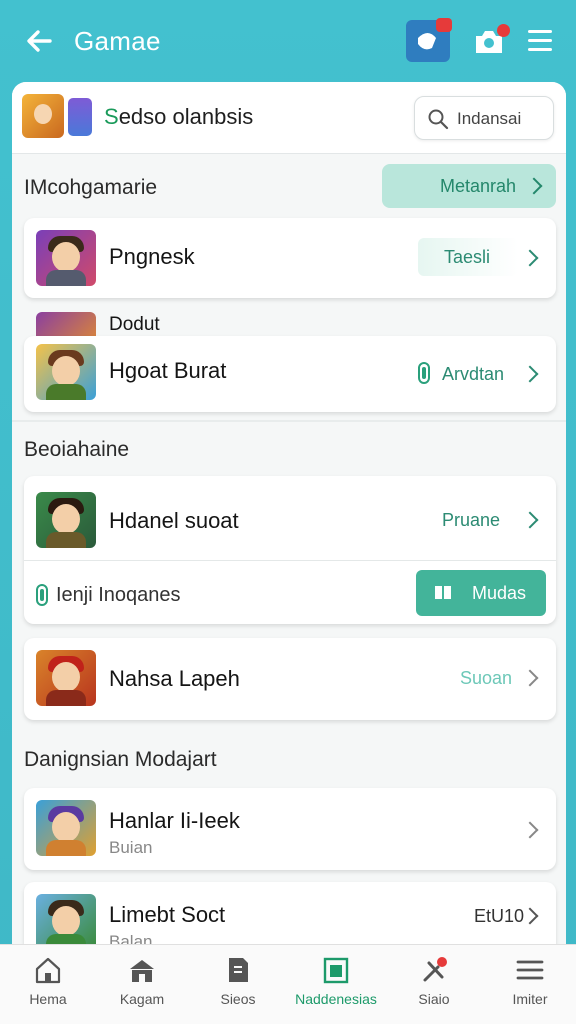 This screenshot has height=1024, width=576. Describe the element at coordinates (238, 984) in the screenshot. I see `nav-item-sieos: Sieos` at that location.